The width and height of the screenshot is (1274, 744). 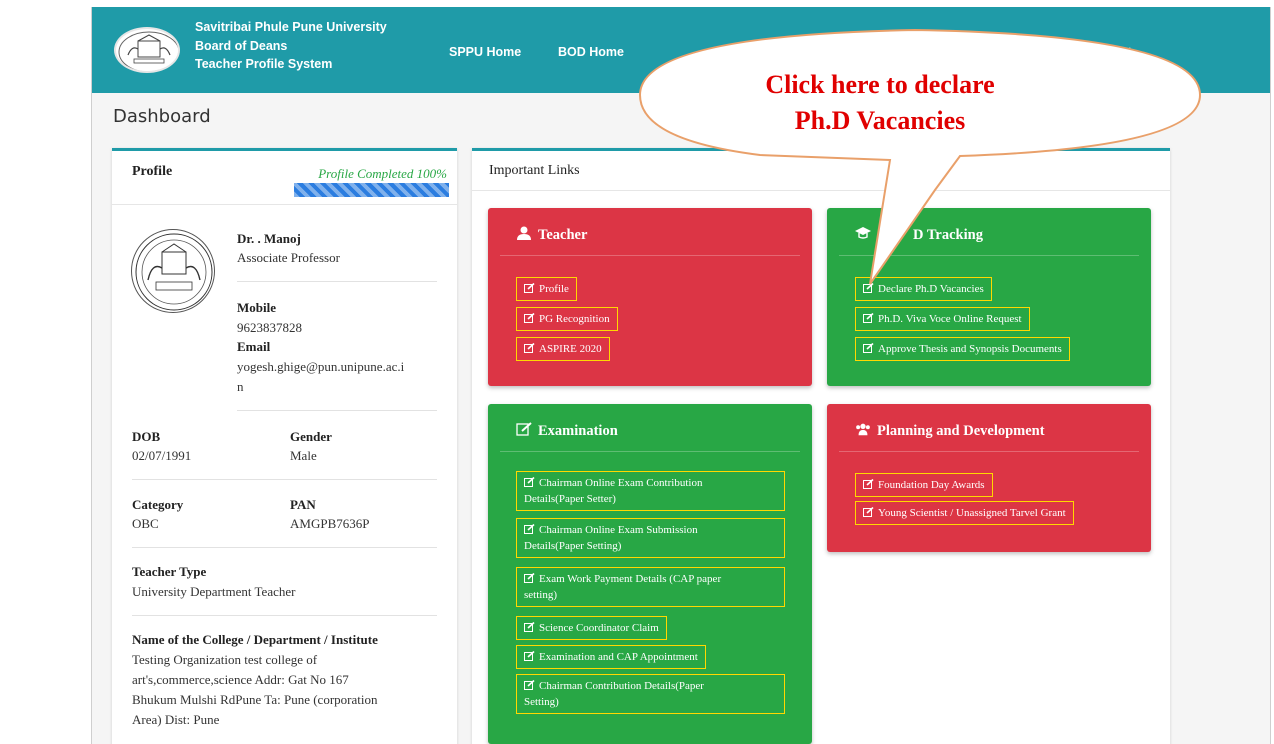 What do you see at coordinates (863, 233) in the screenshot?
I see `graduation-icon` at bounding box center [863, 233].